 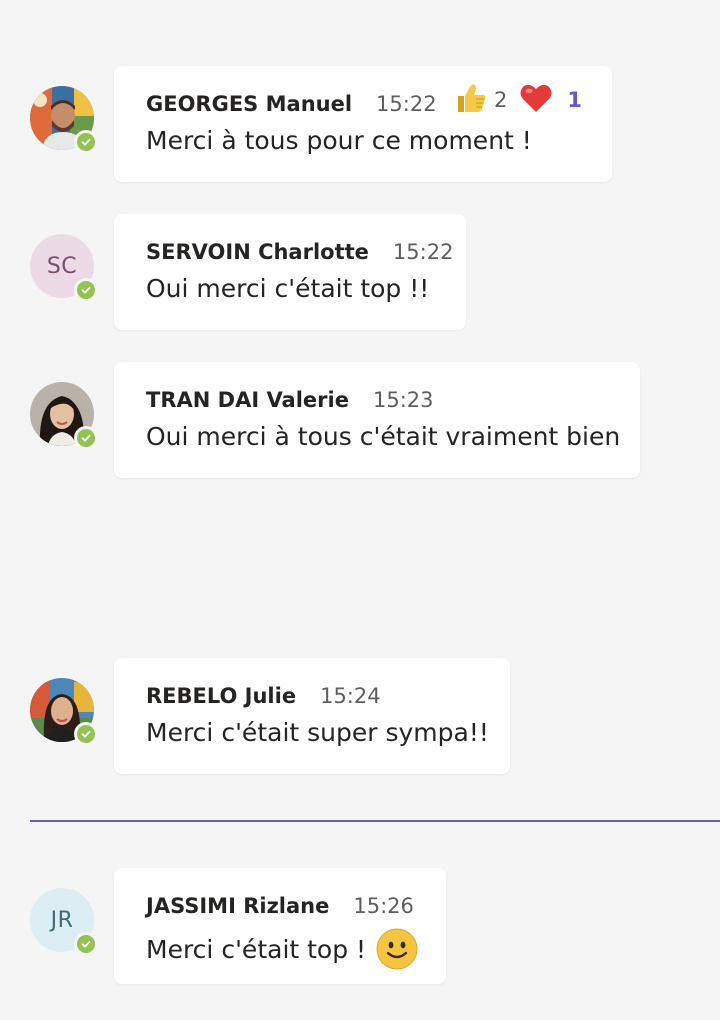 What do you see at coordinates (317, 732) in the screenshot?
I see `message-text: Merci c'était super sympa!!` at bounding box center [317, 732].